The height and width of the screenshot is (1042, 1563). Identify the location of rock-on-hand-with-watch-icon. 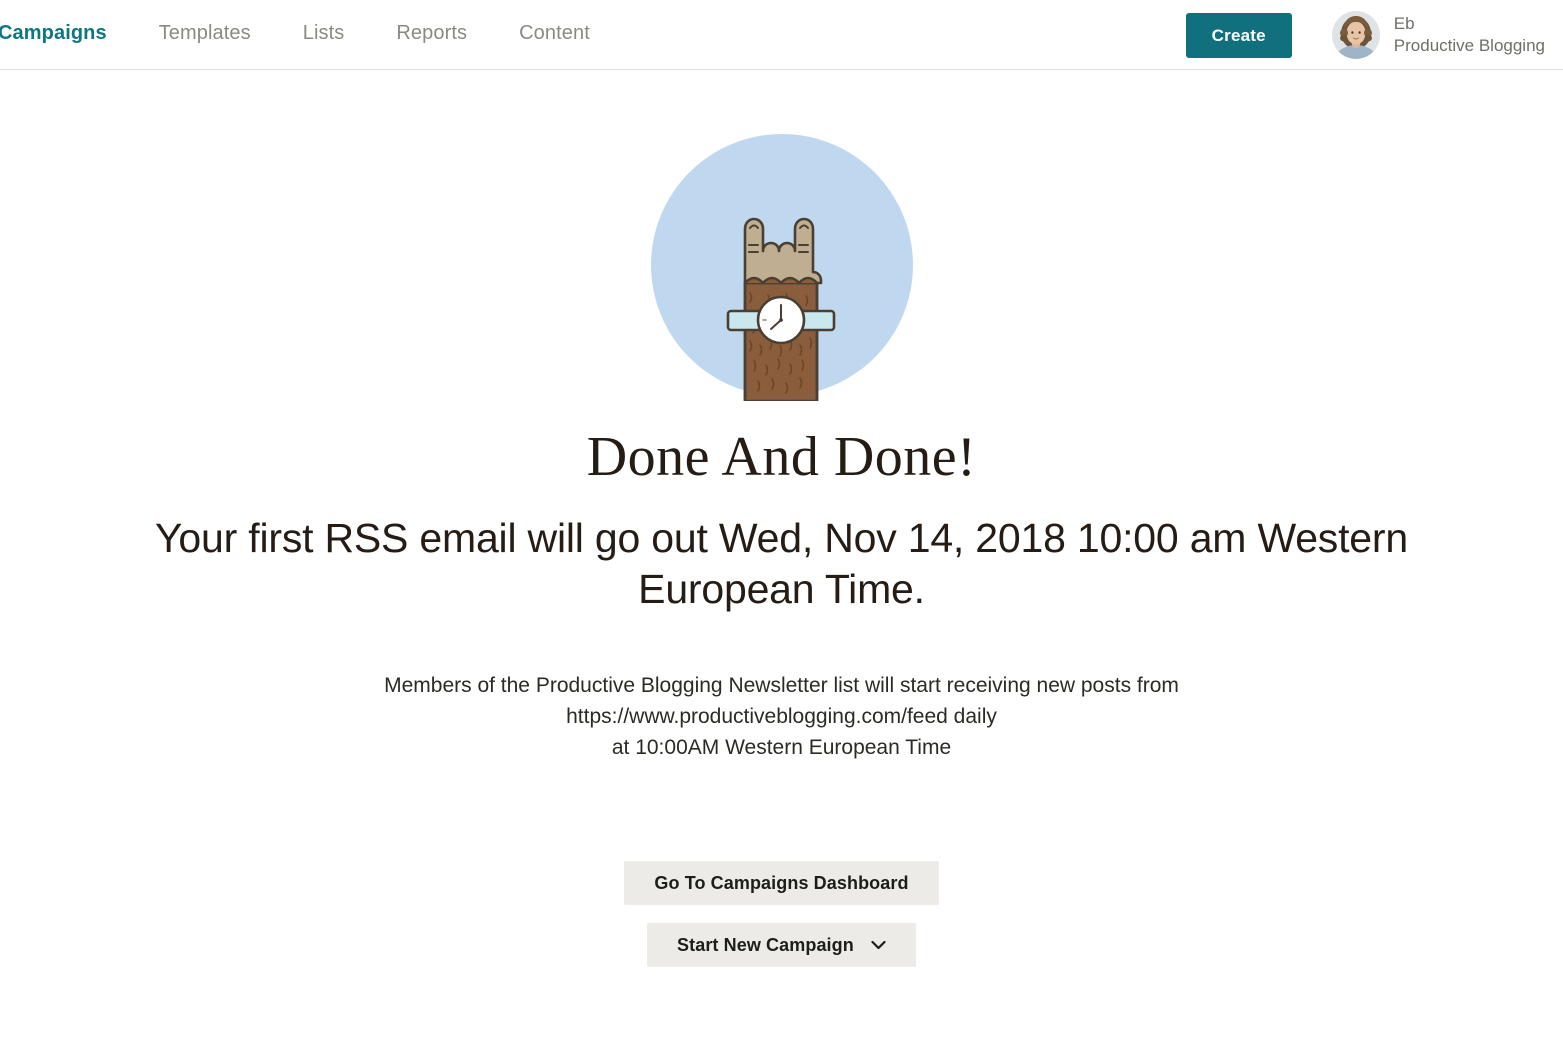
(782, 267).